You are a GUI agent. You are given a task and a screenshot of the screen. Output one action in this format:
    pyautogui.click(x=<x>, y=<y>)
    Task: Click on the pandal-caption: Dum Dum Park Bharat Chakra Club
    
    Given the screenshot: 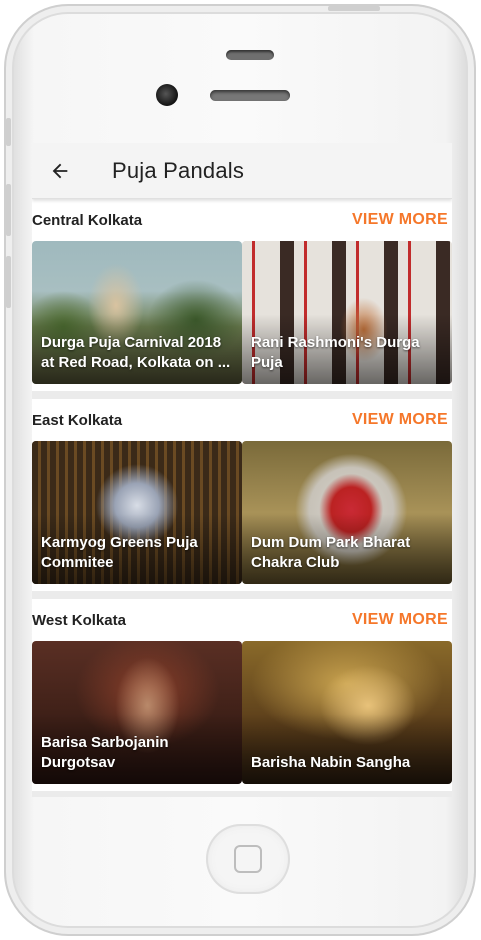 What is the action you would take?
    pyautogui.click(x=331, y=552)
    